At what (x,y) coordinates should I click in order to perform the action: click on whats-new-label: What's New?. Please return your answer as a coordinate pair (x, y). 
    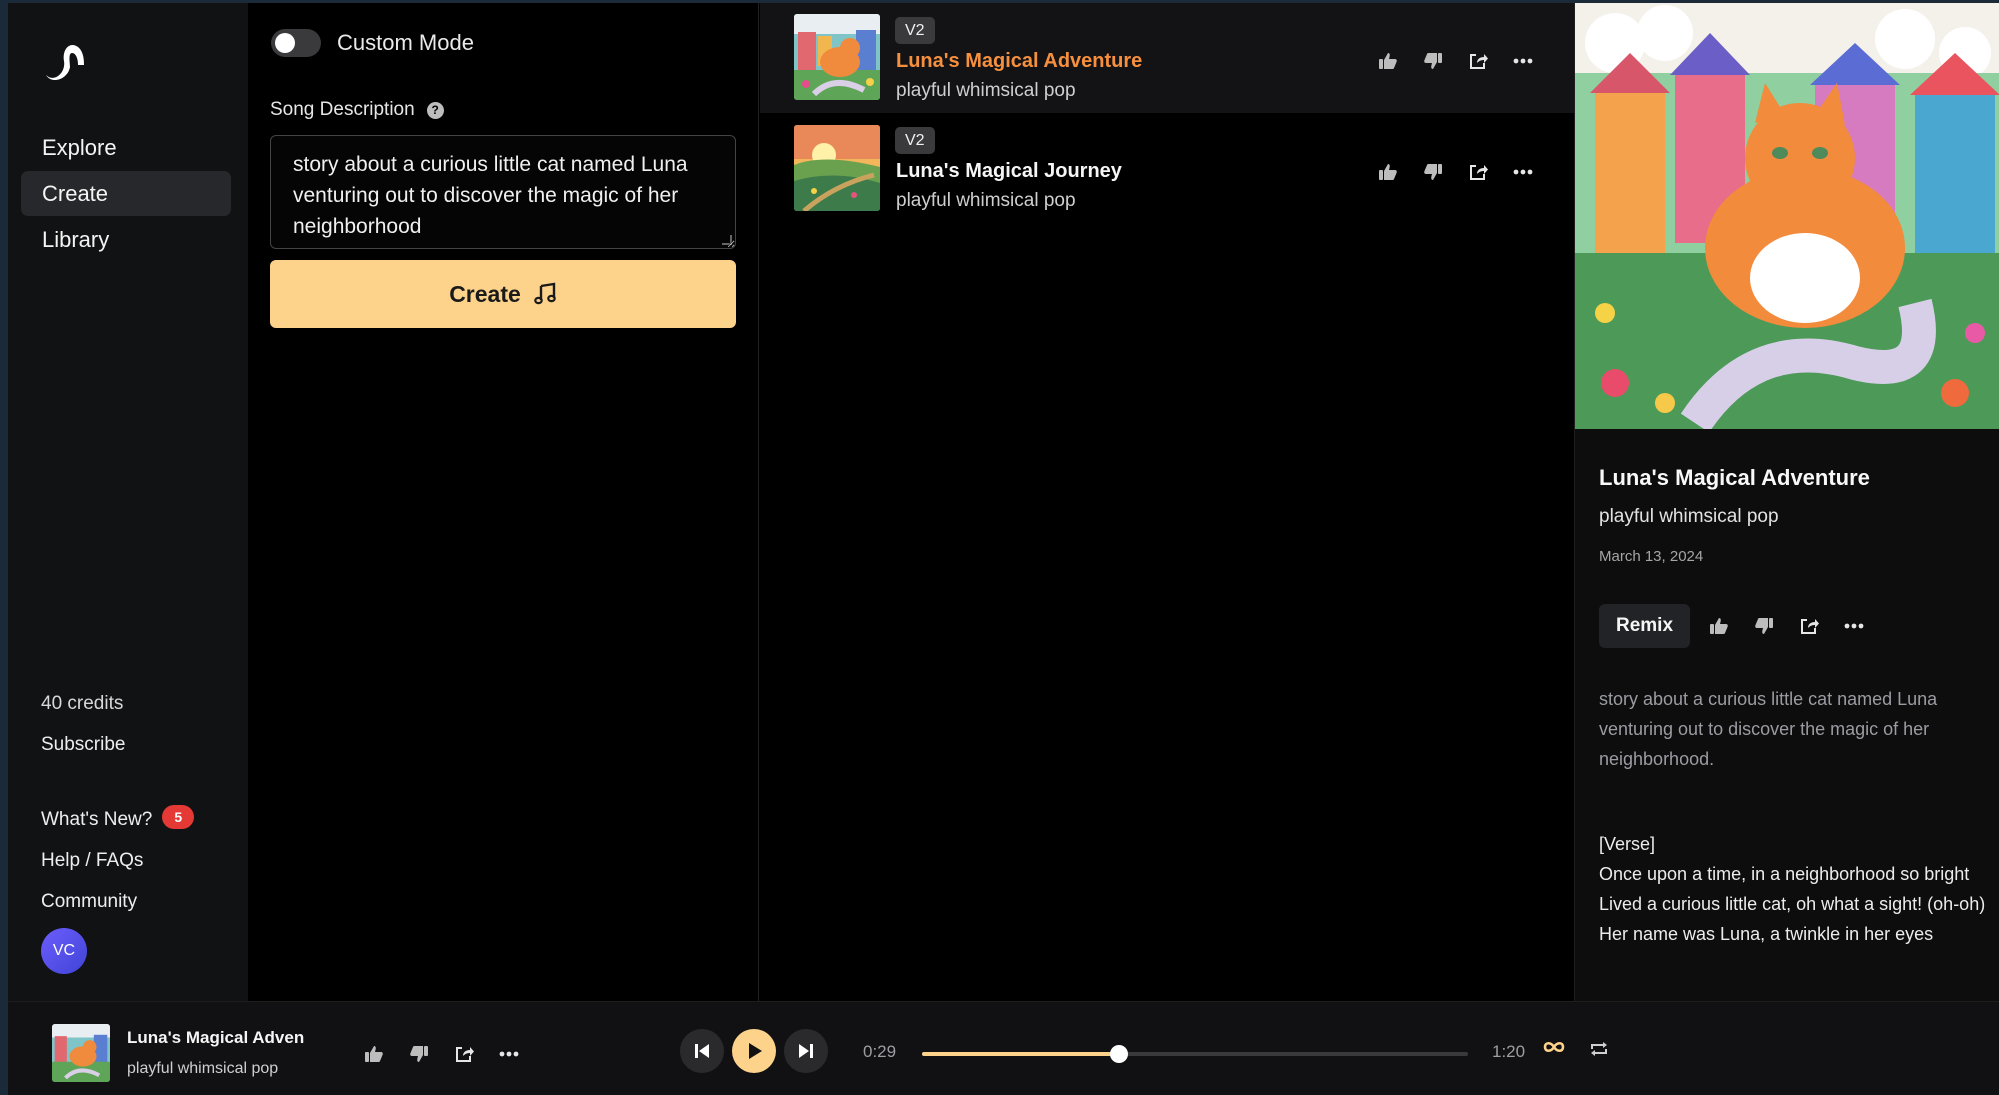
    Looking at the image, I should click on (97, 819).